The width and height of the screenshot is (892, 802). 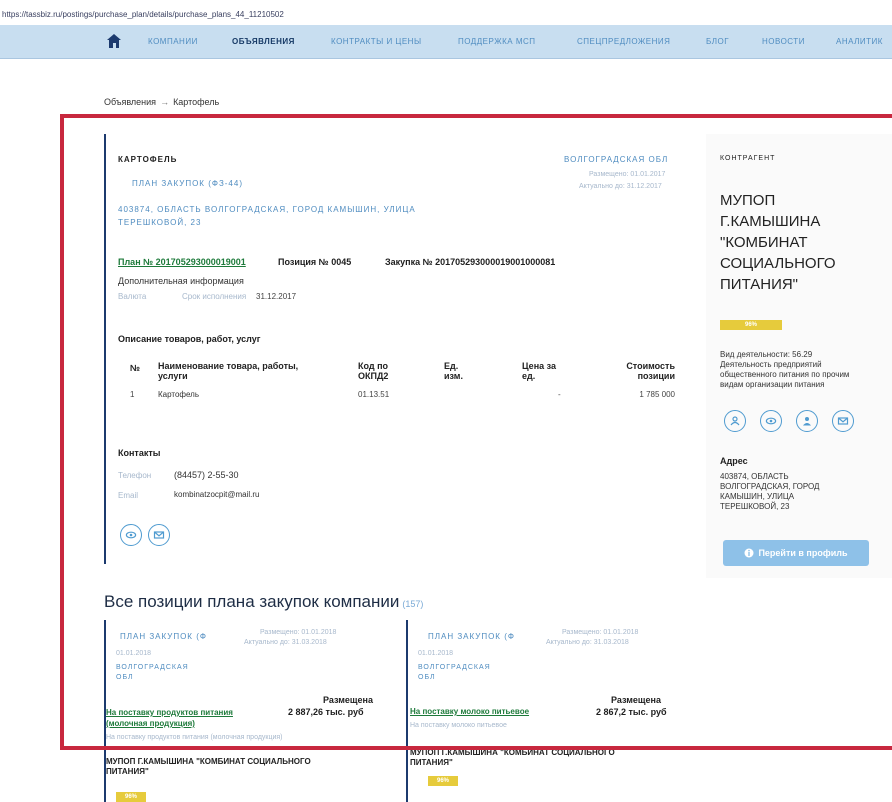 What do you see at coordinates (173, 41) in the screenshot?
I see `nav-companies: КОМПАНИИ` at bounding box center [173, 41].